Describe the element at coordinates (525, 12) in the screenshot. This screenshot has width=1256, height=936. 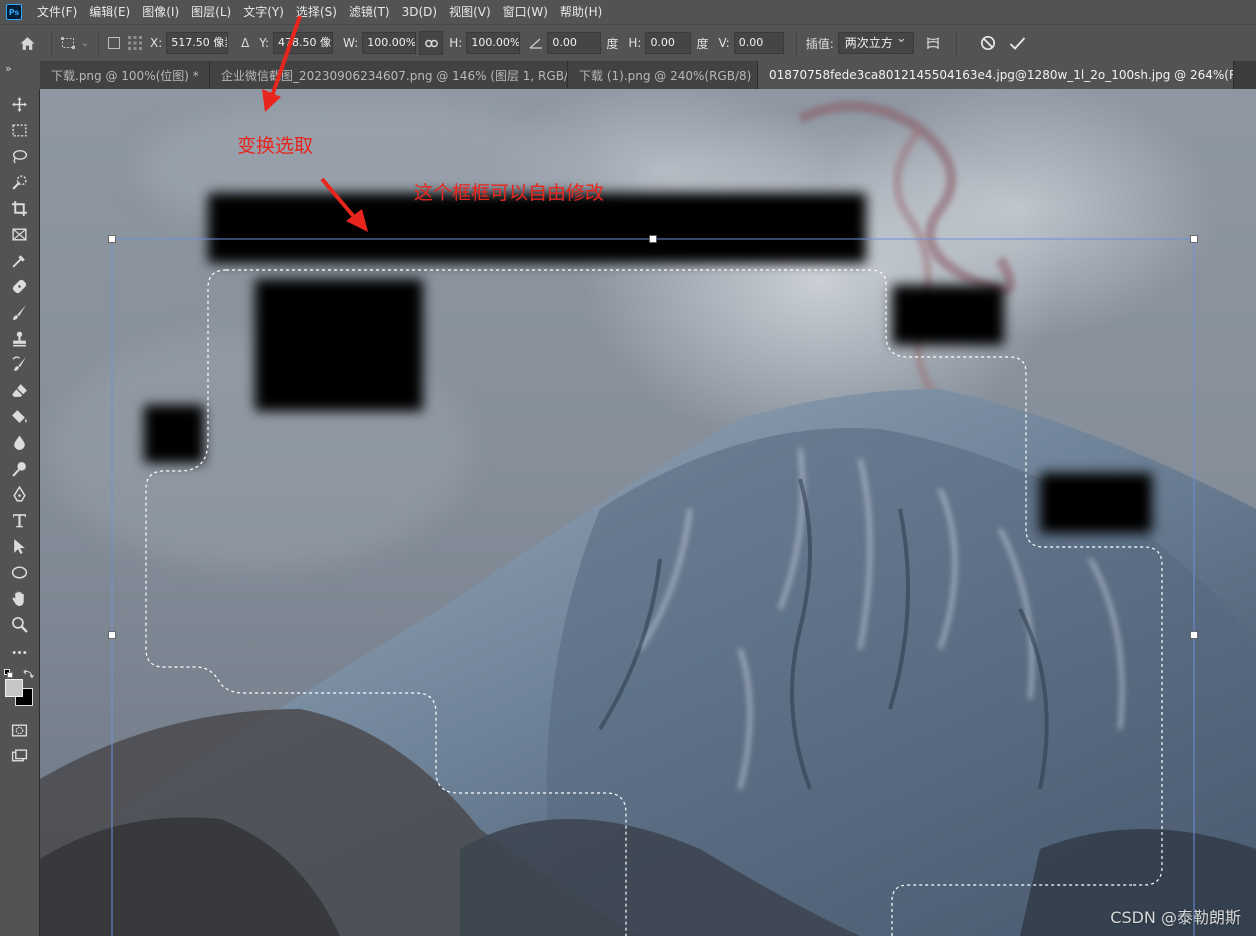
I see `menu-window: 窗口(W)` at that location.